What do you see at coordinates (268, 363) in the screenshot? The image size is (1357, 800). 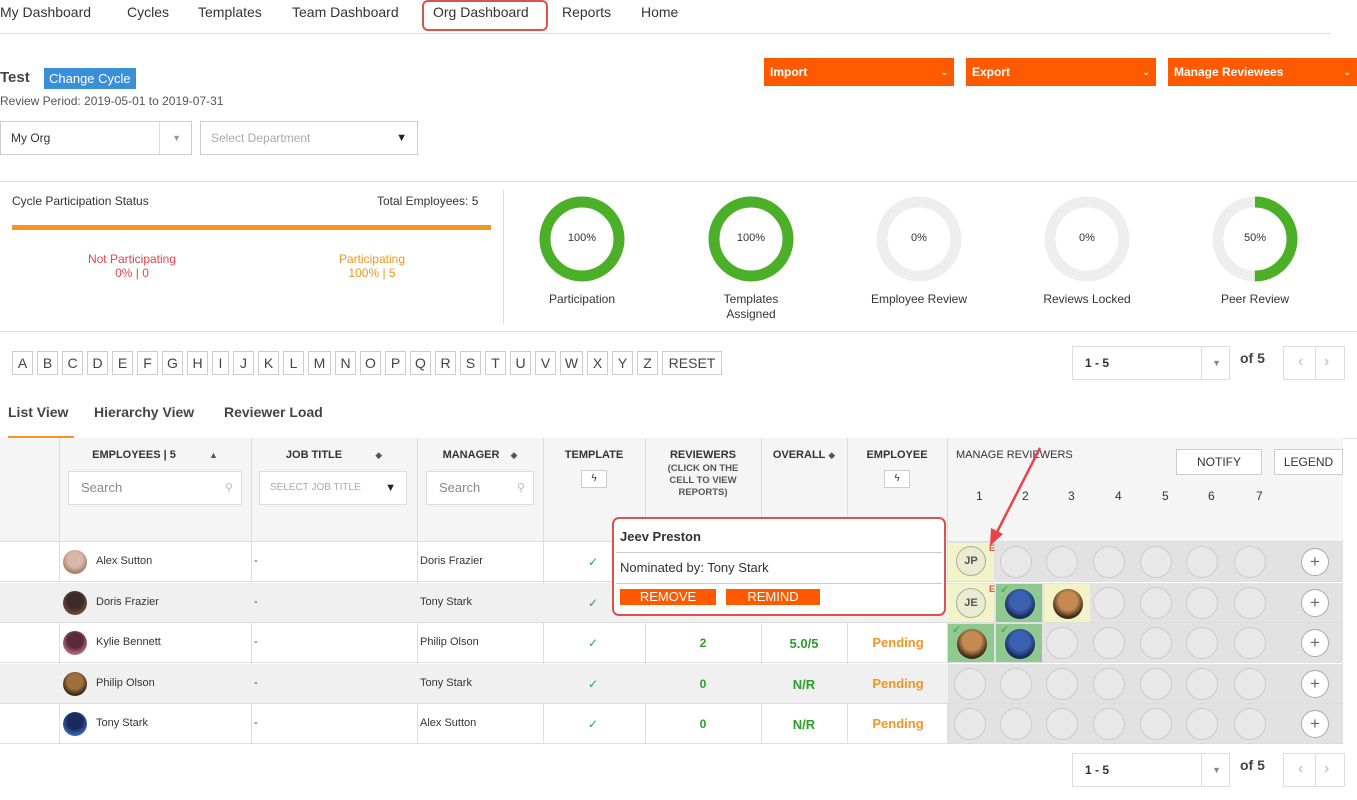 I see `alpha-filter-k: K` at bounding box center [268, 363].